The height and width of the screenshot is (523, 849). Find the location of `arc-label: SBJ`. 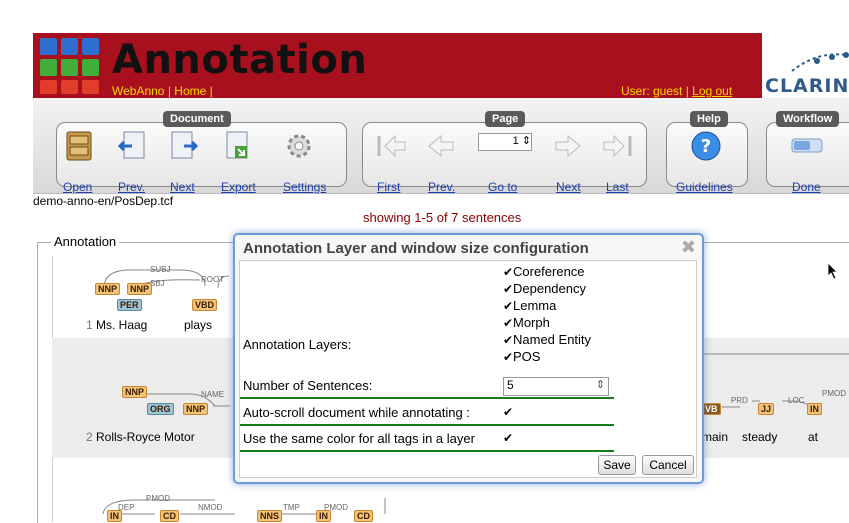

arc-label: SBJ is located at coordinates (157, 283).